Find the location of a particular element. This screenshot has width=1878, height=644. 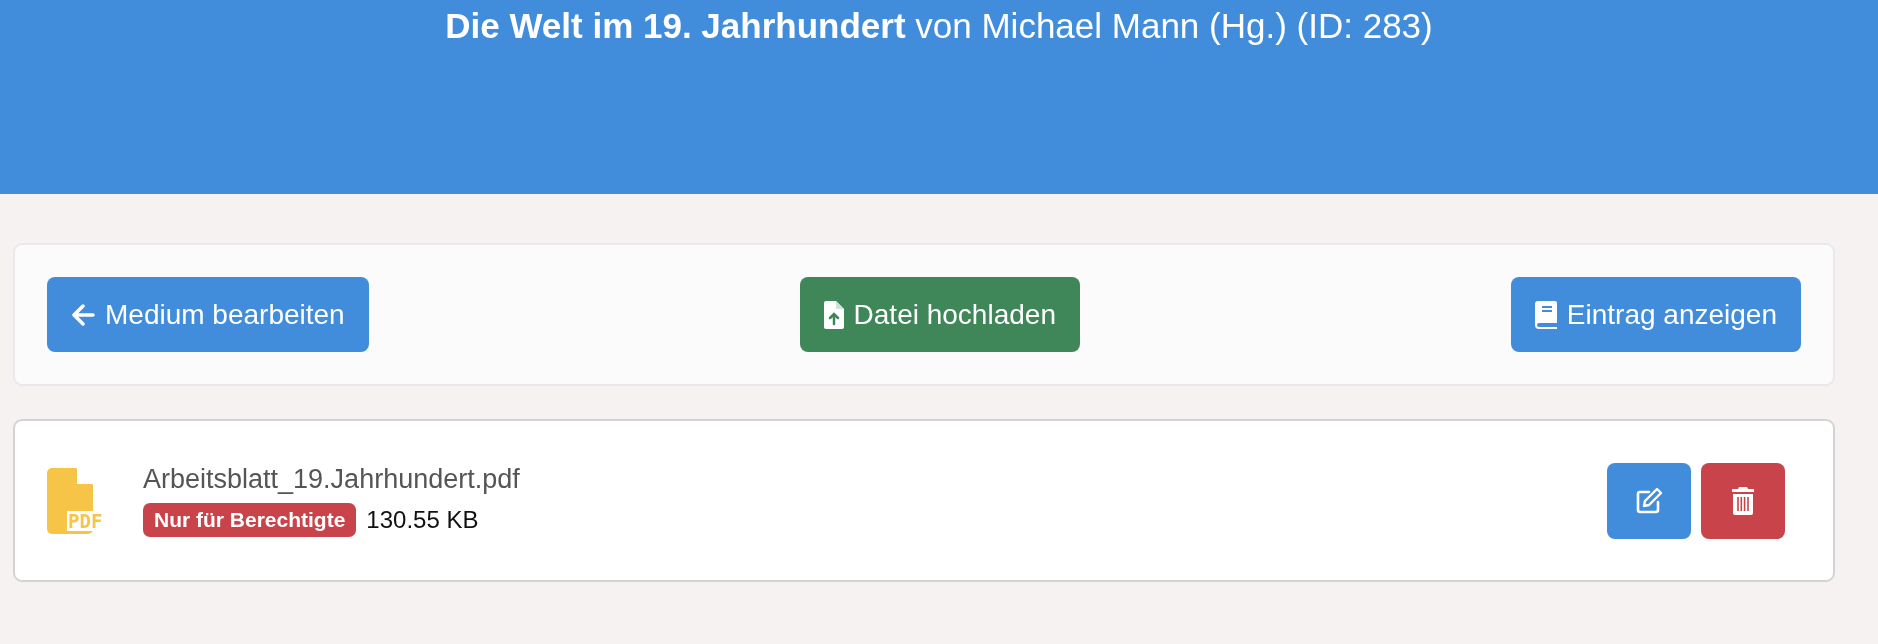

book-icon is located at coordinates (1545, 314).